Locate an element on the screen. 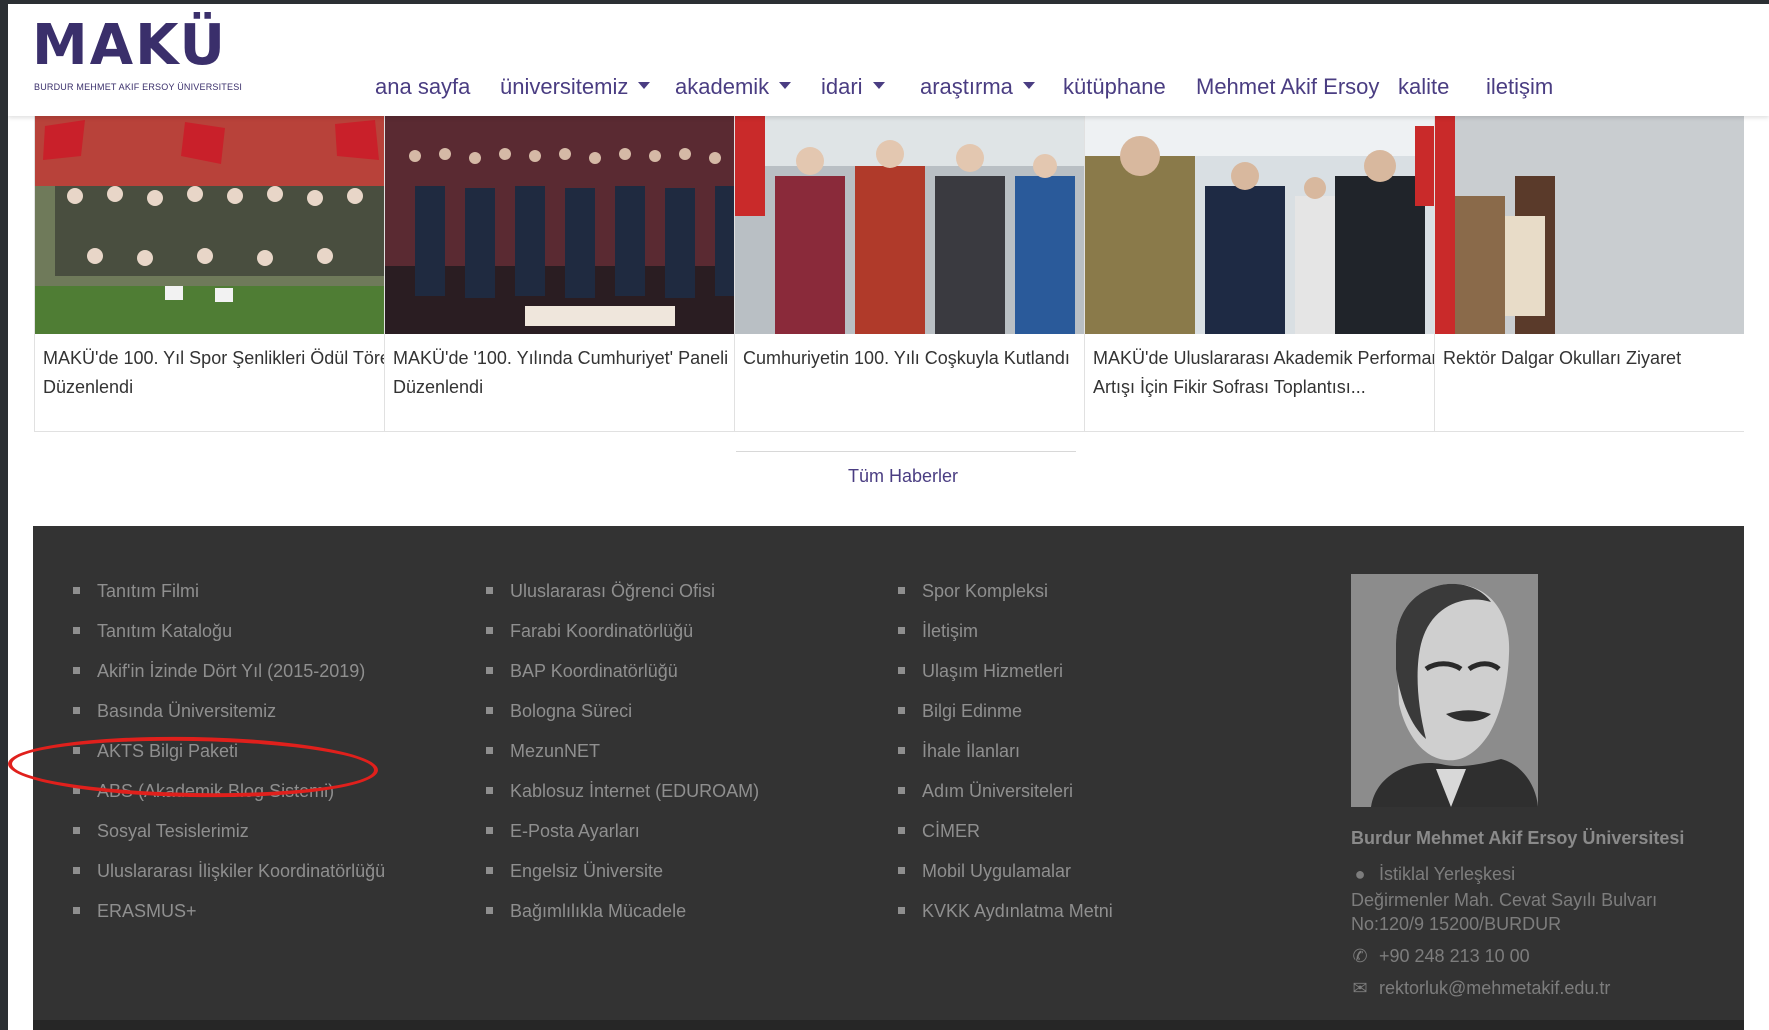 The image size is (1769, 1030). news-card: Rektör Dalgar Okulları Ziyaret is located at coordinates (1589, 274).